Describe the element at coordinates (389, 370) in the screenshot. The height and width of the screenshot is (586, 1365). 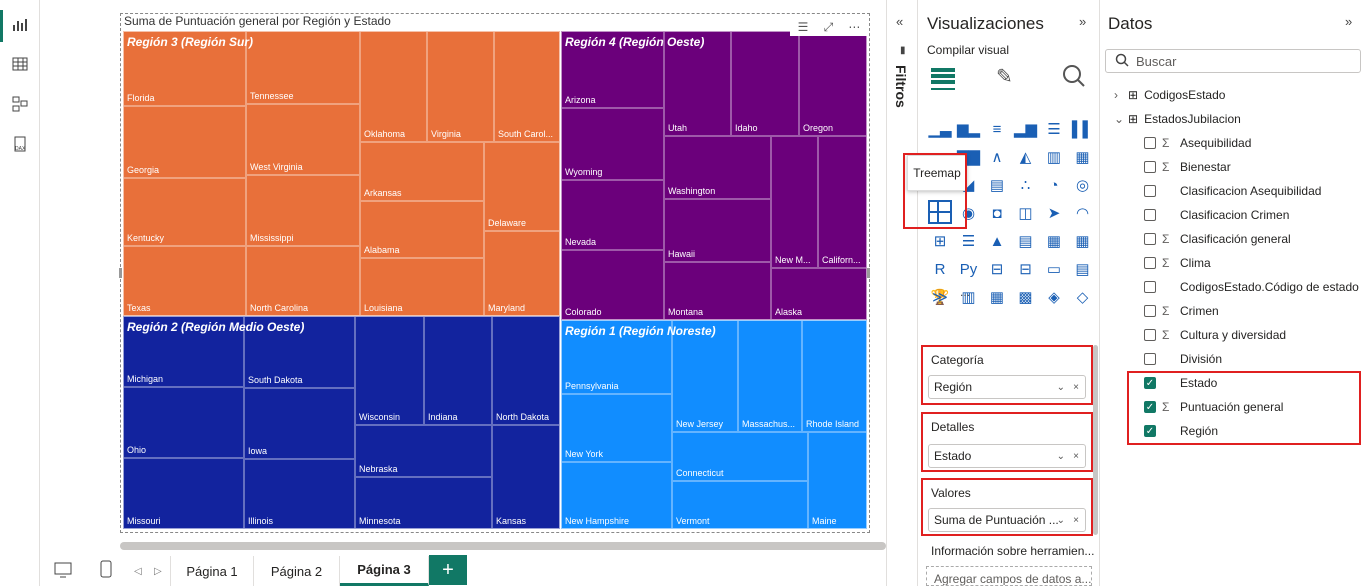
I see `state-cell: Wisconsin` at that location.